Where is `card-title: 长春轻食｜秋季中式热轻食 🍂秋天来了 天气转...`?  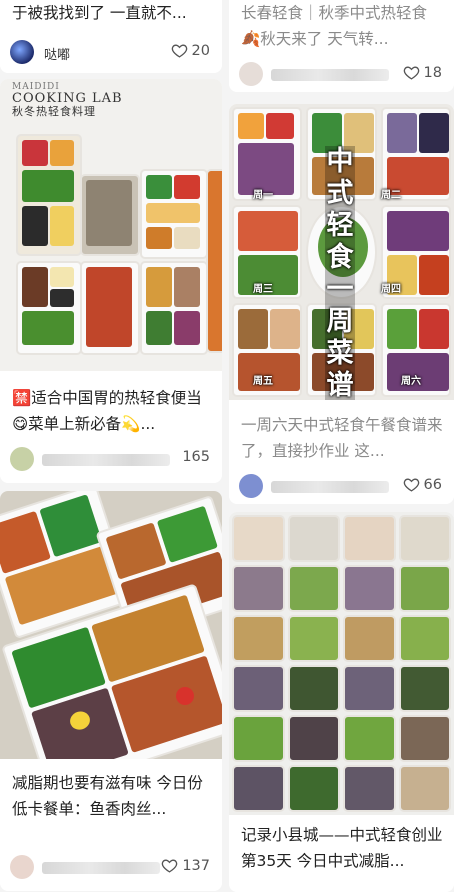 card-title: 长春轻食｜秋季中式热轻食 🍂秋天来了 天气转... is located at coordinates (334, 26).